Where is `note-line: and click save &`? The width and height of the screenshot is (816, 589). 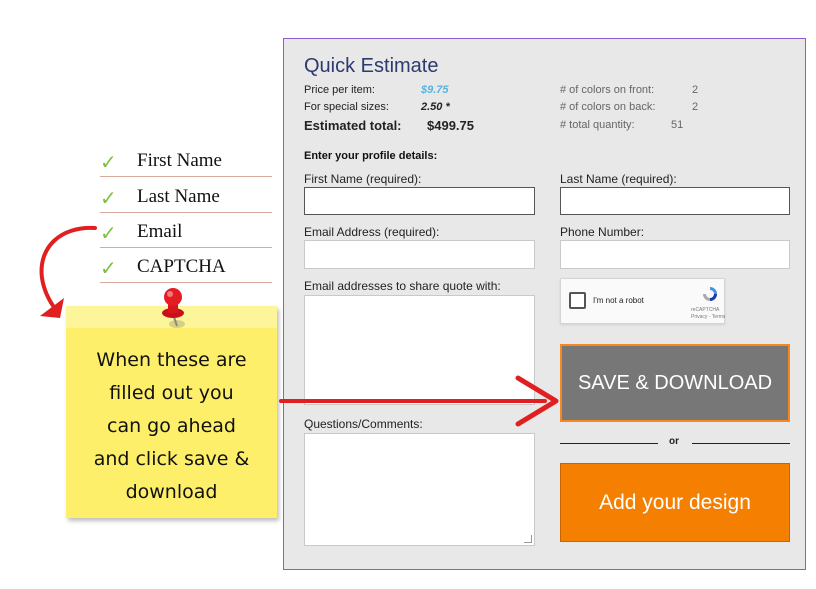
note-line: and click save & is located at coordinates (171, 459).